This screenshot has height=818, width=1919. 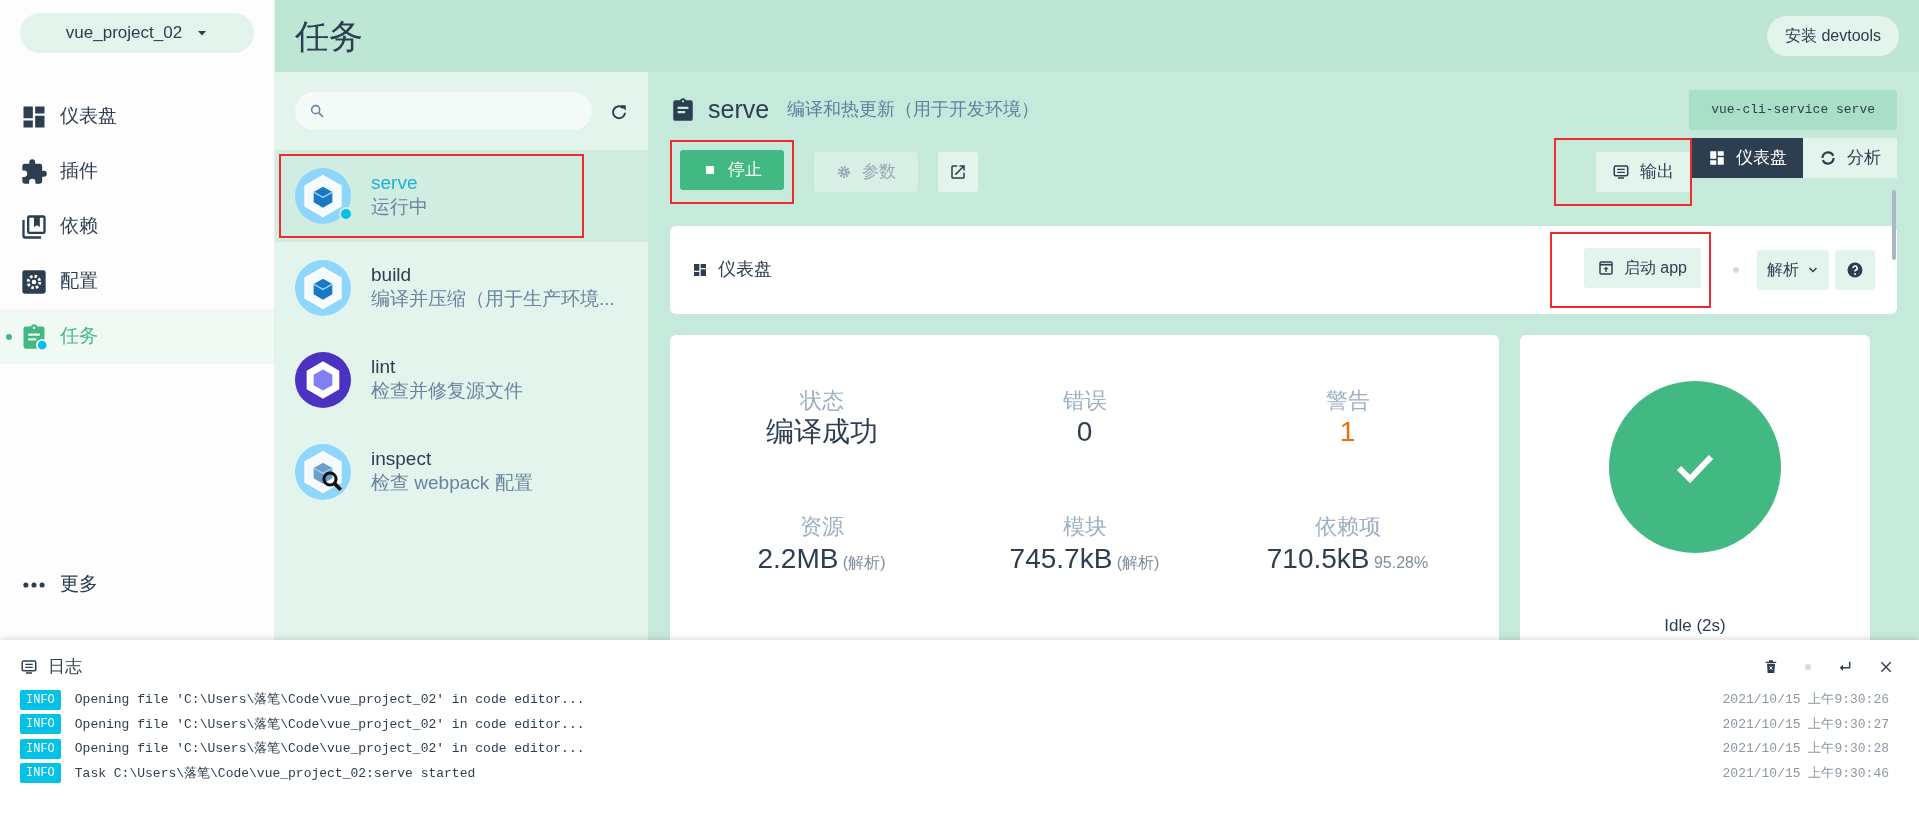 I want to click on install-devtools-button: 安装 devtools, so click(x=1832, y=36).